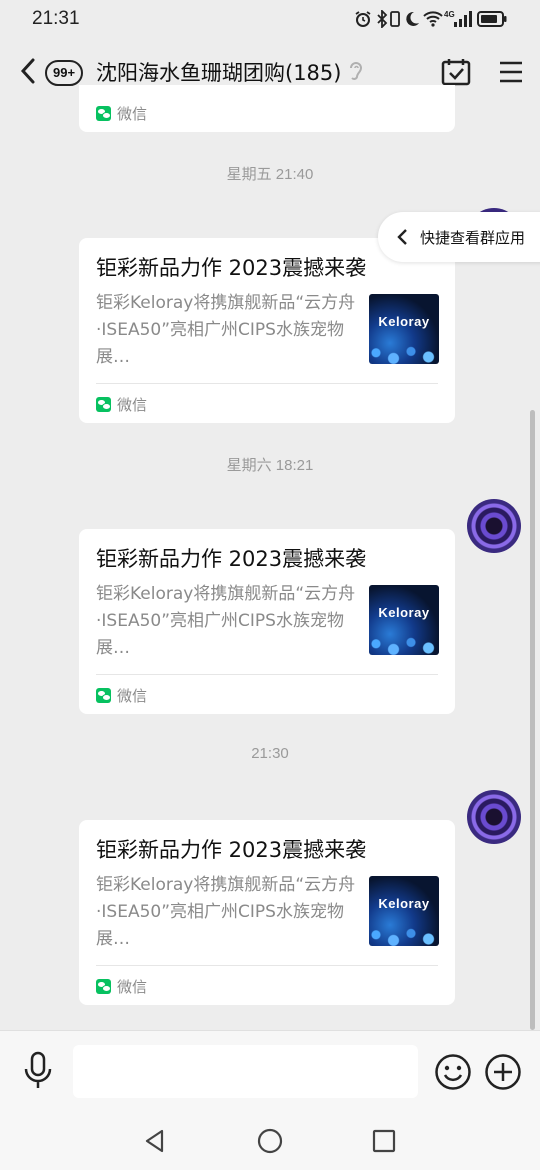 The image size is (540, 1170). I want to click on more-functions-button, so click(503, 1074).